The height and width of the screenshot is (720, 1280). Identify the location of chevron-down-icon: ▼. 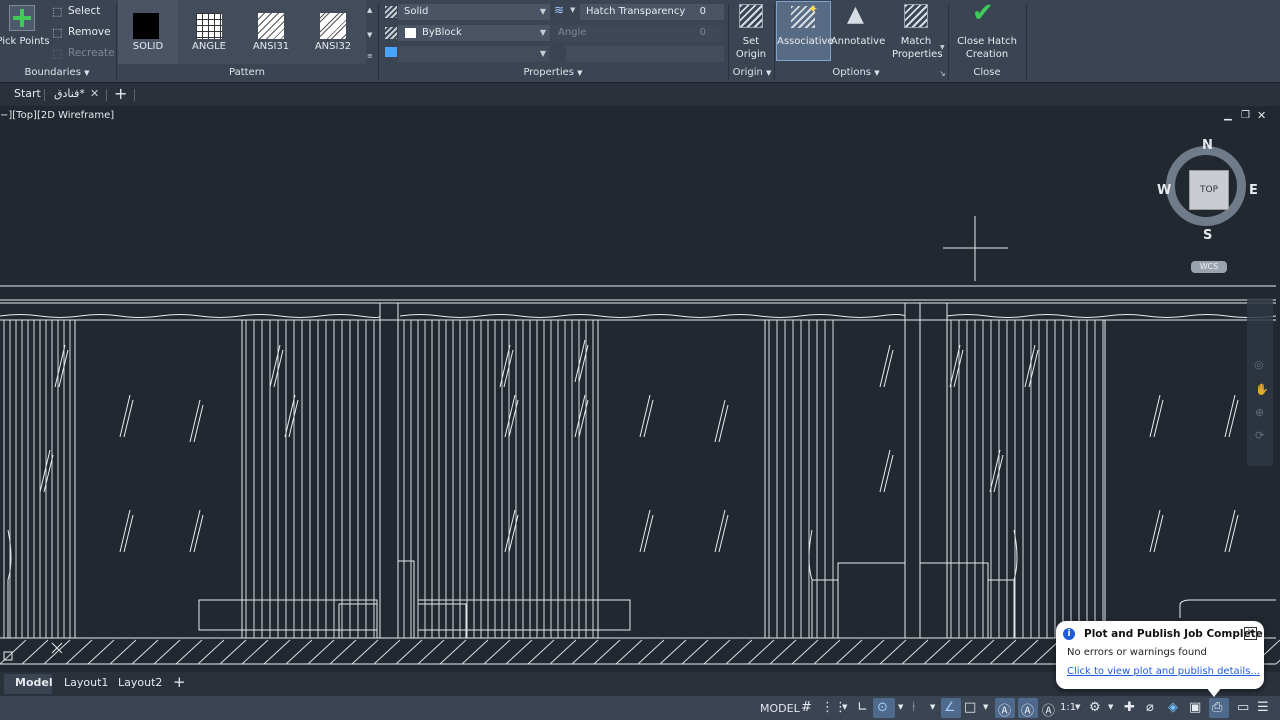
(877, 73).